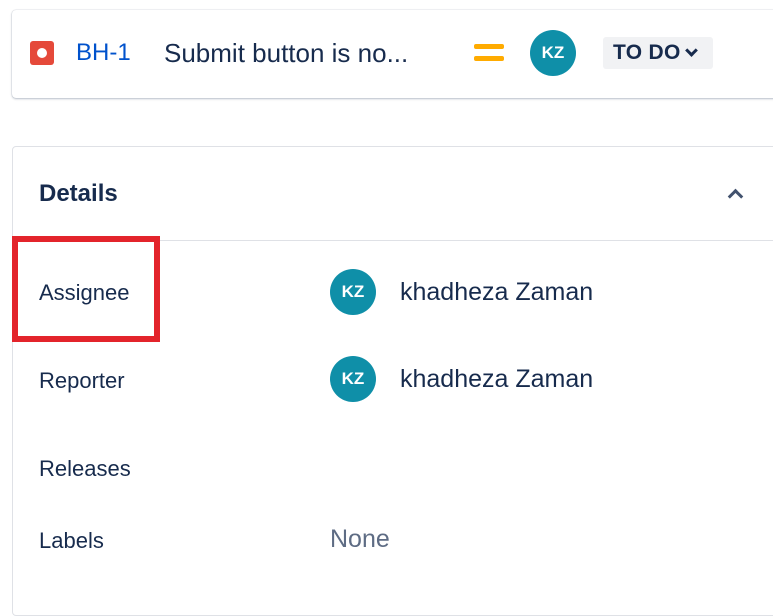 The image size is (773, 616). What do you see at coordinates (42, 53) in the screenshot?
I see `bug-icon` at bounding box center [42, 53].